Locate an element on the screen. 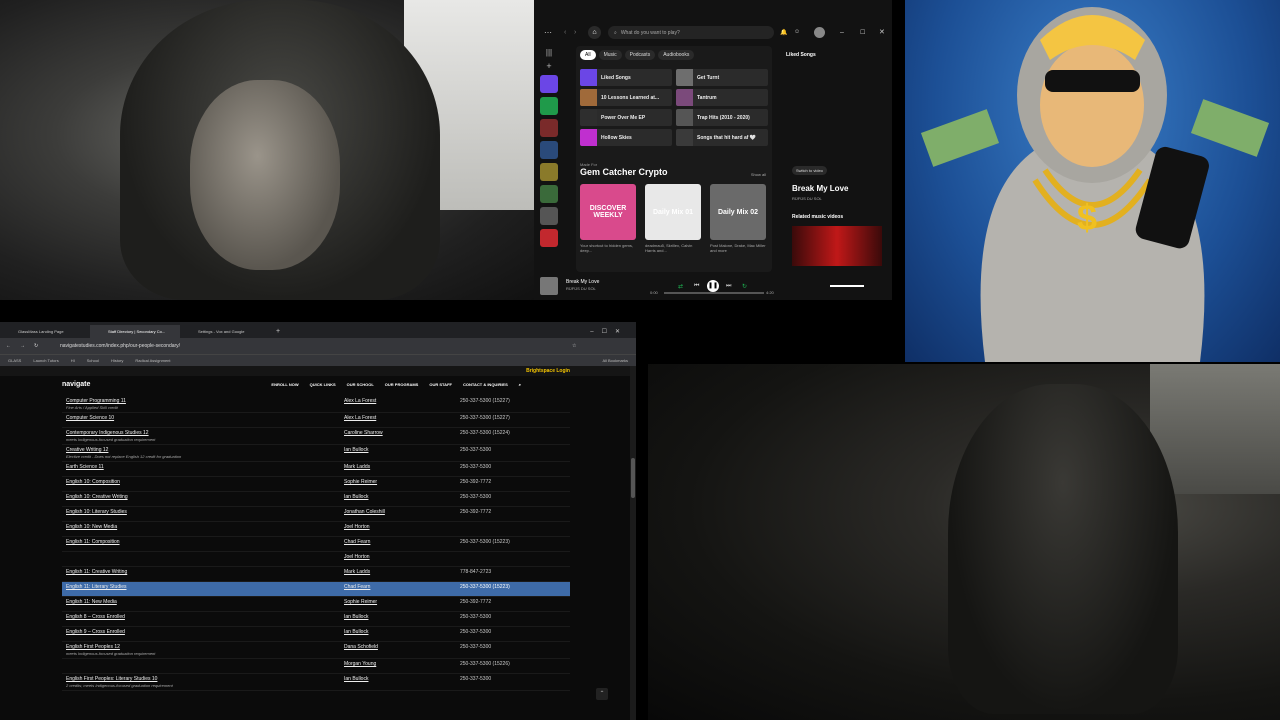  course-link: English 8 – Cross Enrolled is located at coordinates (95, 617).